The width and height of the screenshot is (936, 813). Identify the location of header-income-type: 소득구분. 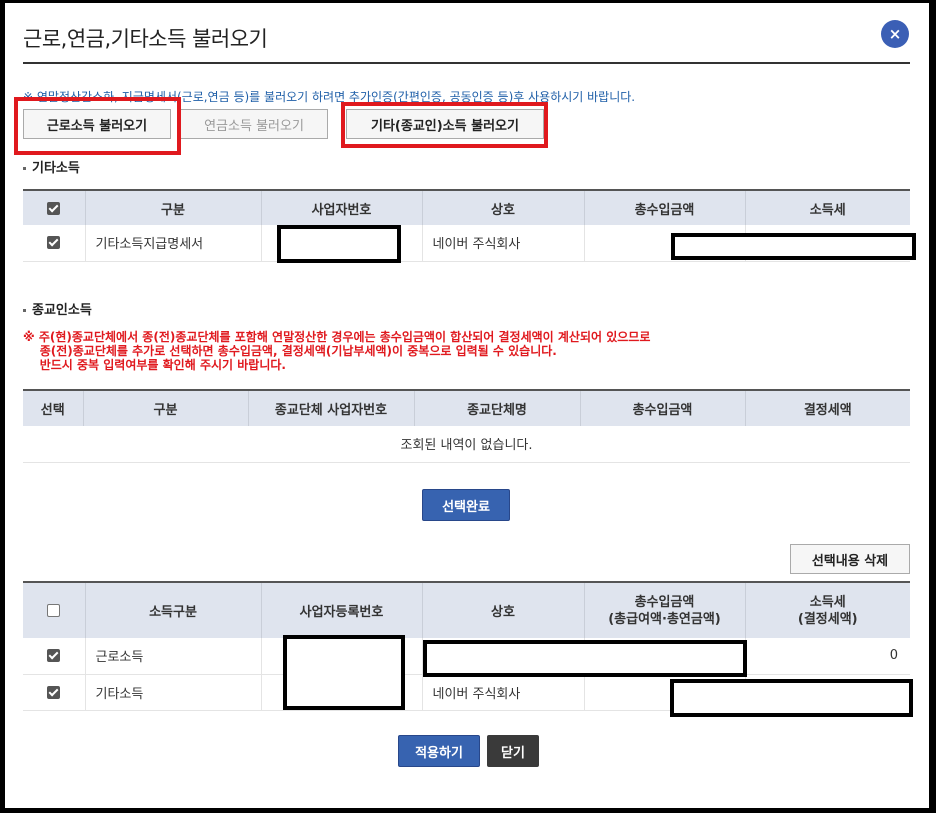
(172, 610).